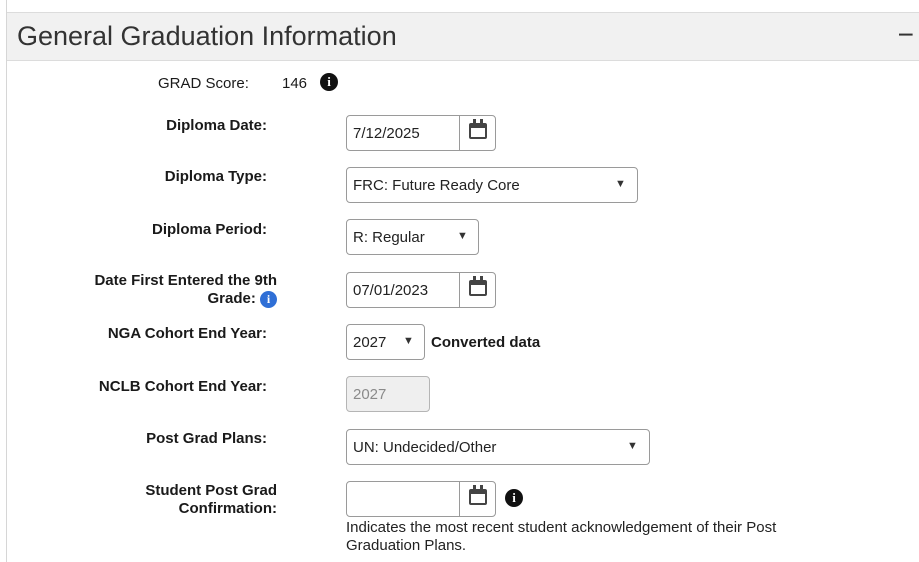 This screenshot has width=919, height=562. What do you see at coordinates (425, 447) in the screenshot?
I see `post-grad-plans-value: UN: Undecided/Other` at bounding box center [425, 447].